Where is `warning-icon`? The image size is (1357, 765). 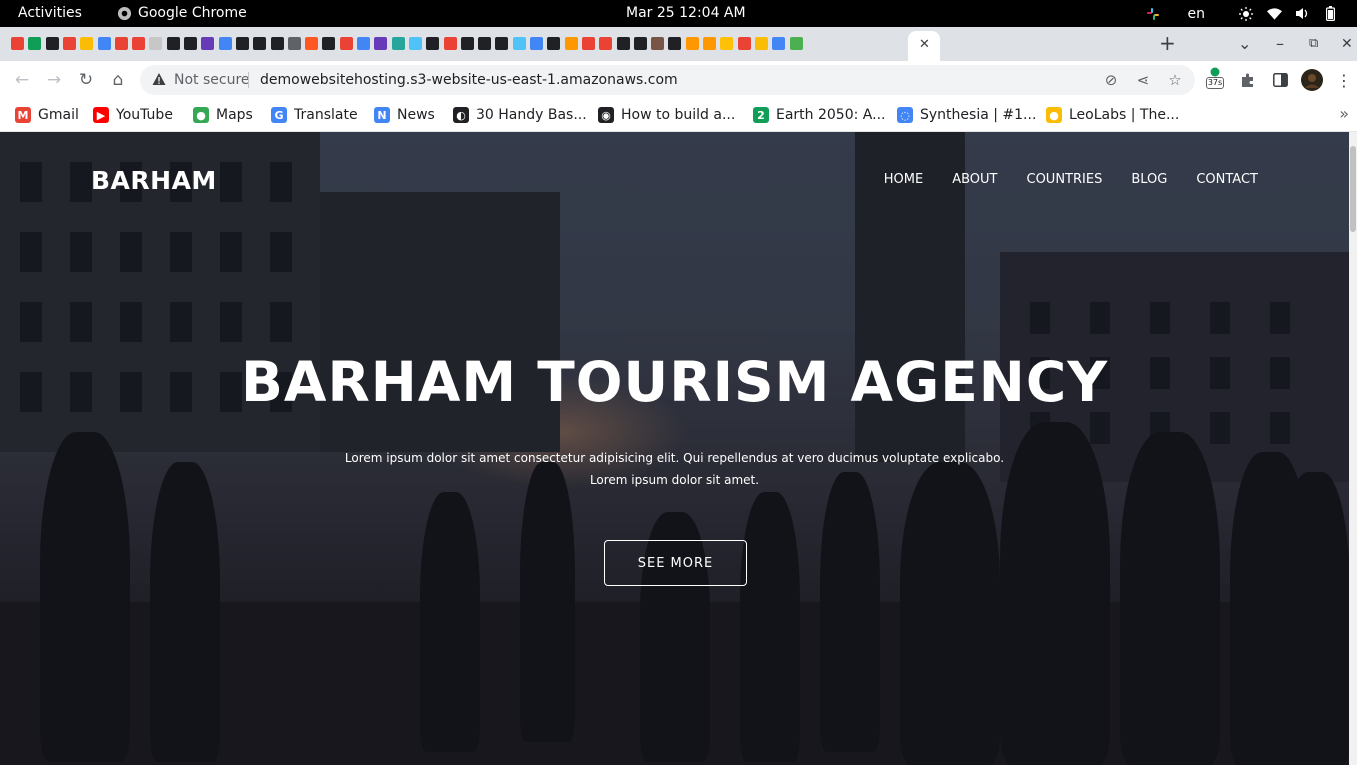 warning-icon is located at coordinates (159, 79).